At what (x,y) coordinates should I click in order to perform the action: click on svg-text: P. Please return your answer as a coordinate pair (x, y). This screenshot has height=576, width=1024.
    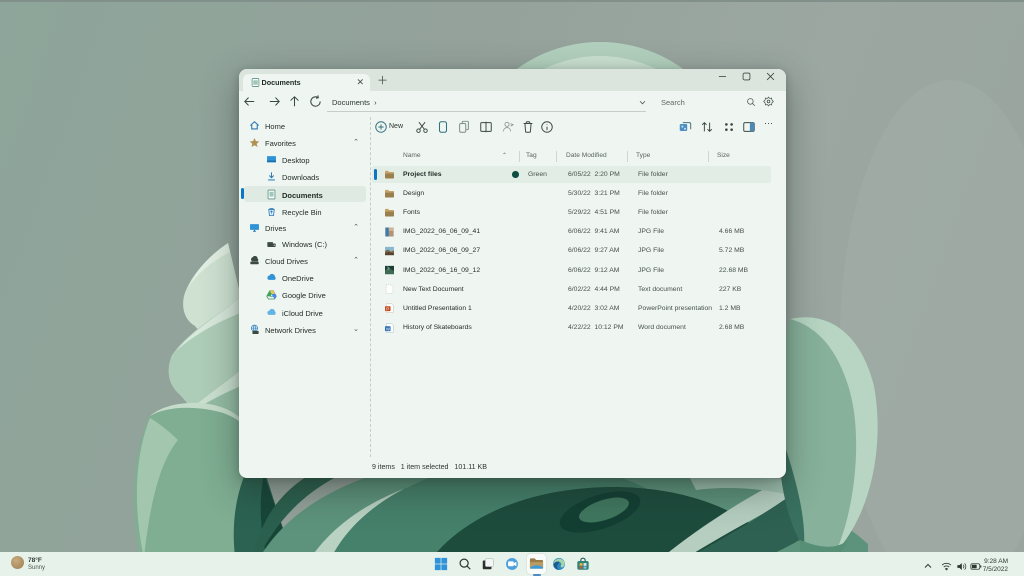
    Looking at the image, I should click on (387, 308).